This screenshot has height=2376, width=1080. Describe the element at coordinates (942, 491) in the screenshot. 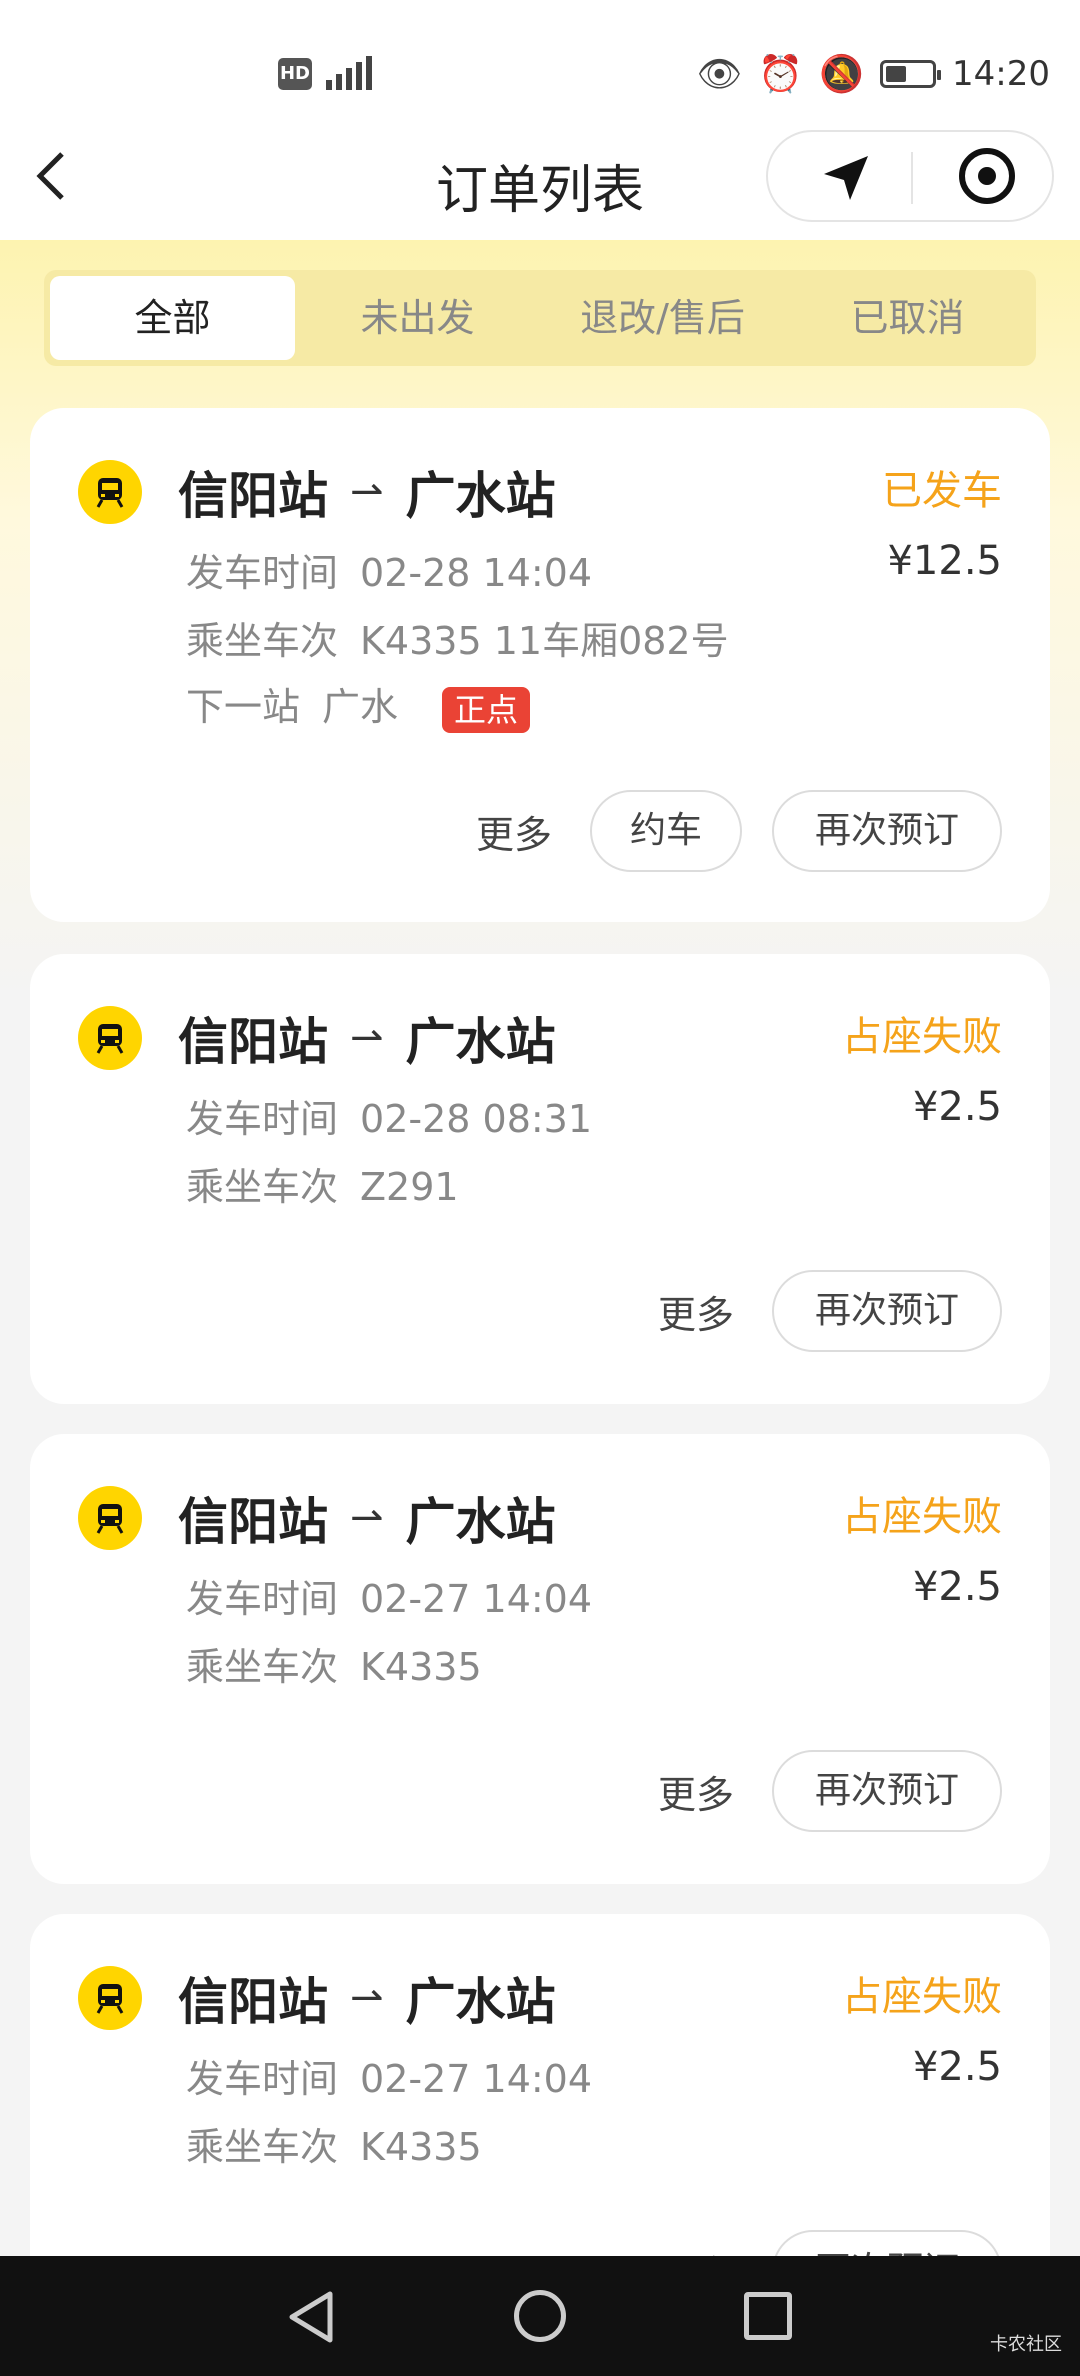

I see `order-status: 已发车` at that location.